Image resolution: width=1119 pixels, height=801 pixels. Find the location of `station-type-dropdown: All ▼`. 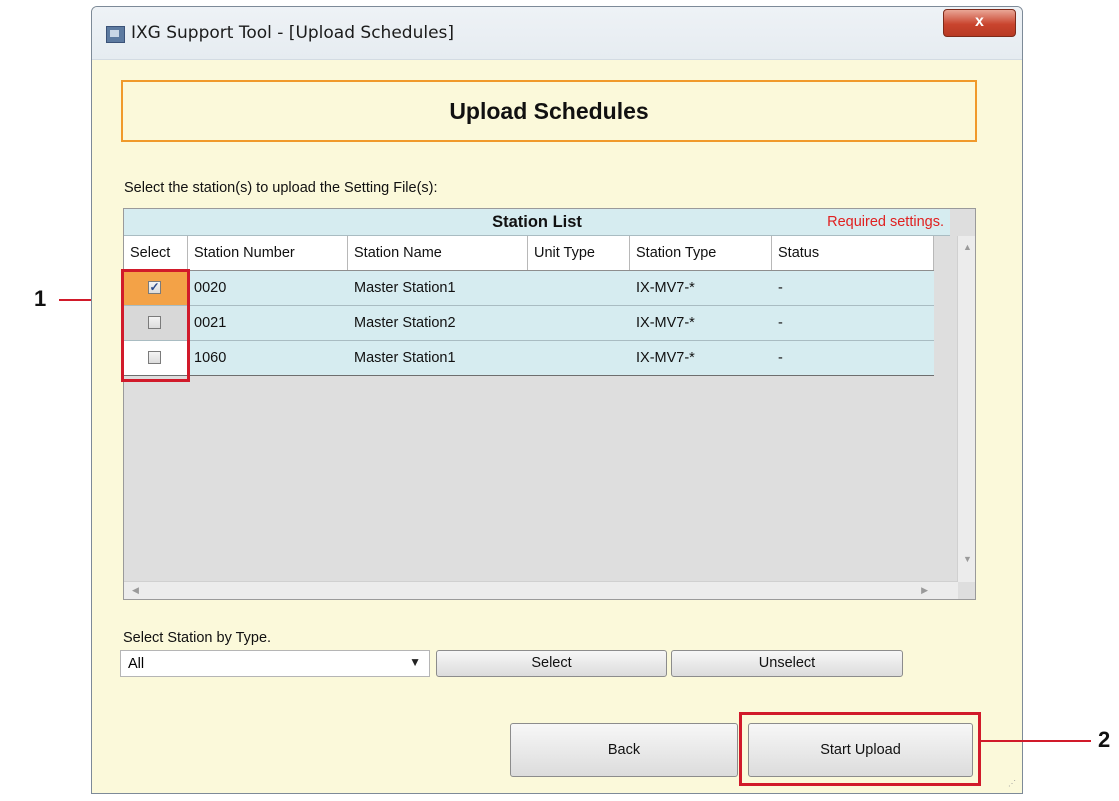

station-type-dropdown: All ▼ is located at coordinates (275, 663).